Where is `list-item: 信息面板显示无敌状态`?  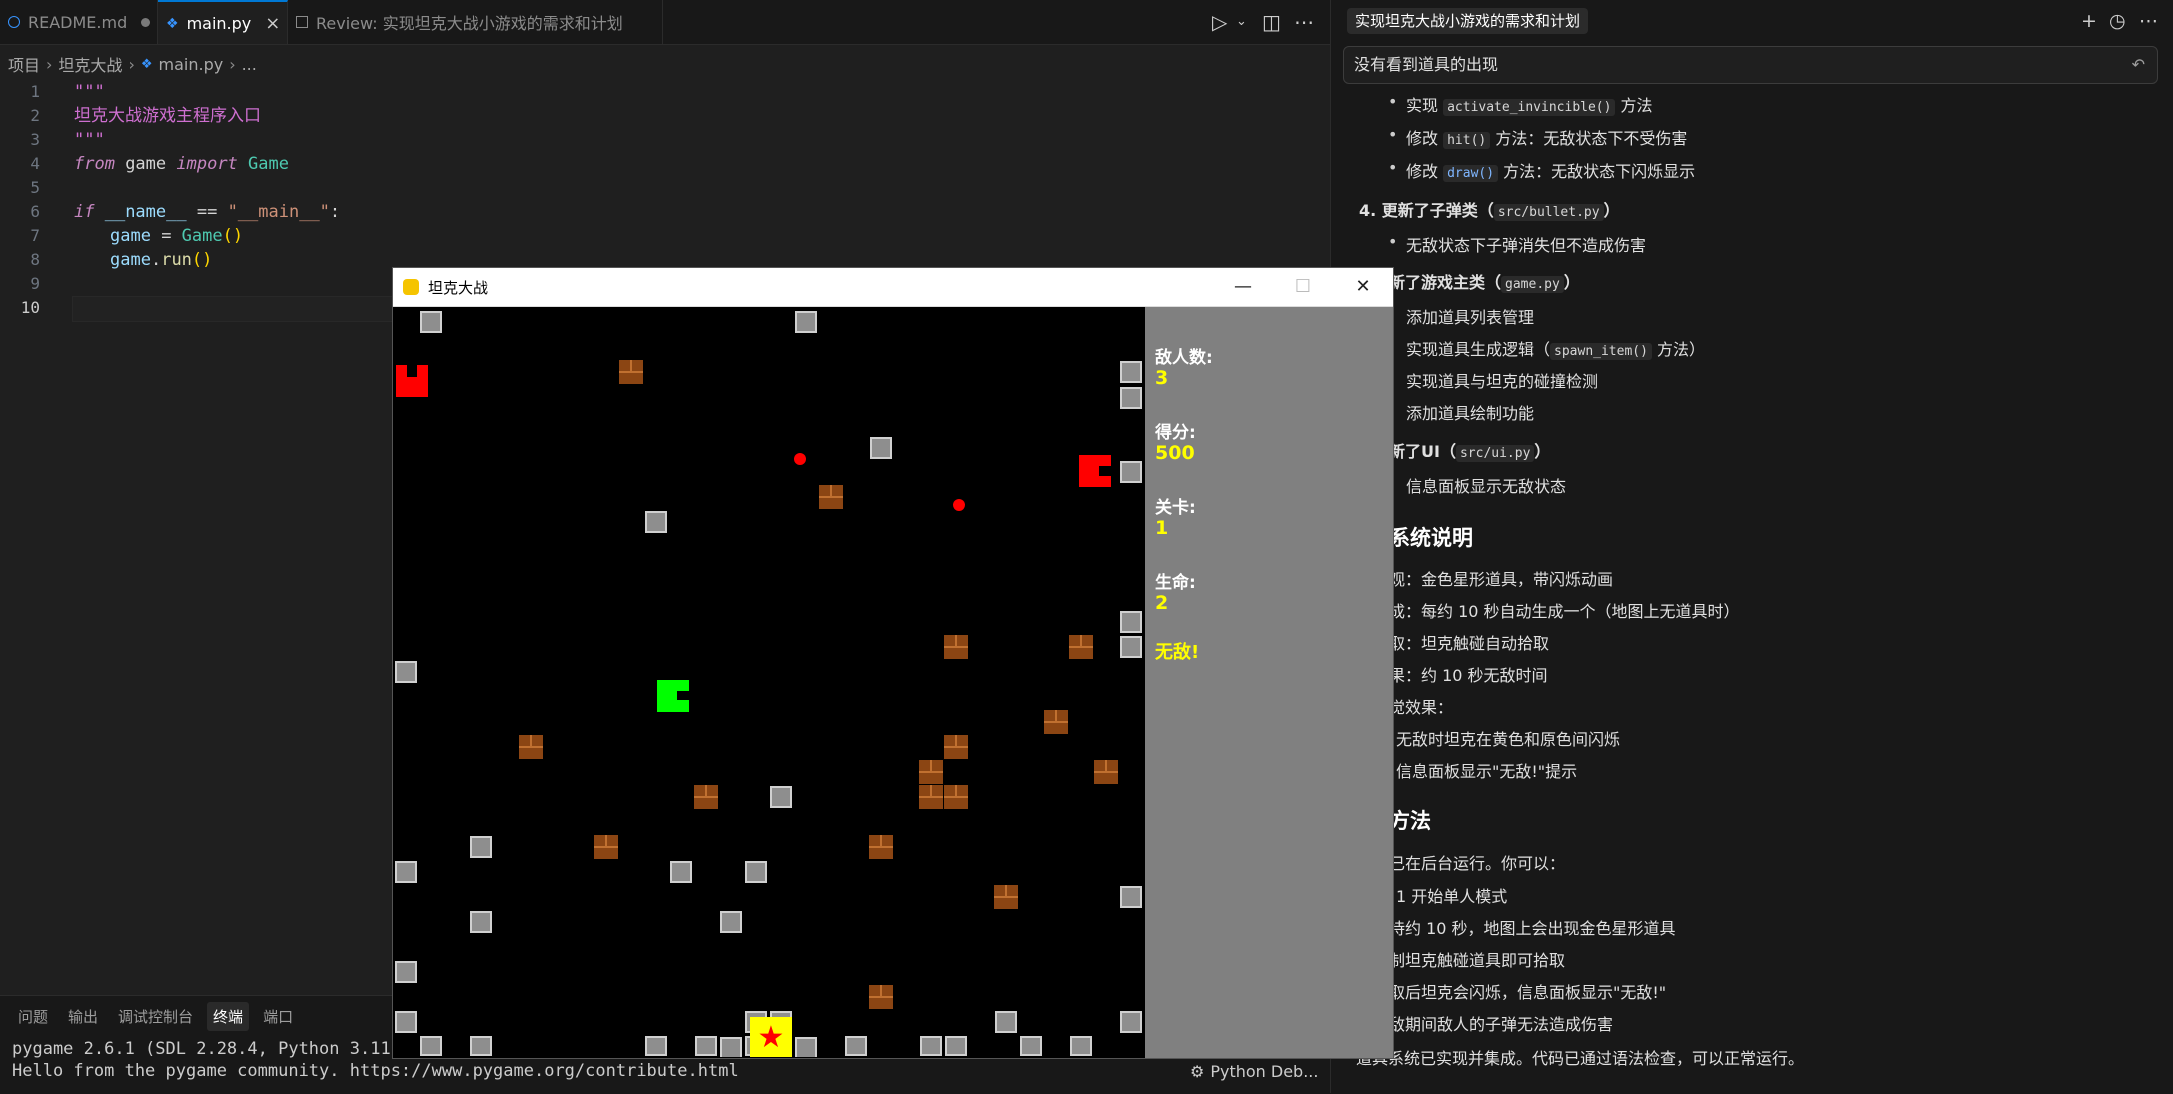
list-item: 信息面板显示无敌状态 is located at coordinates (1486, 486).